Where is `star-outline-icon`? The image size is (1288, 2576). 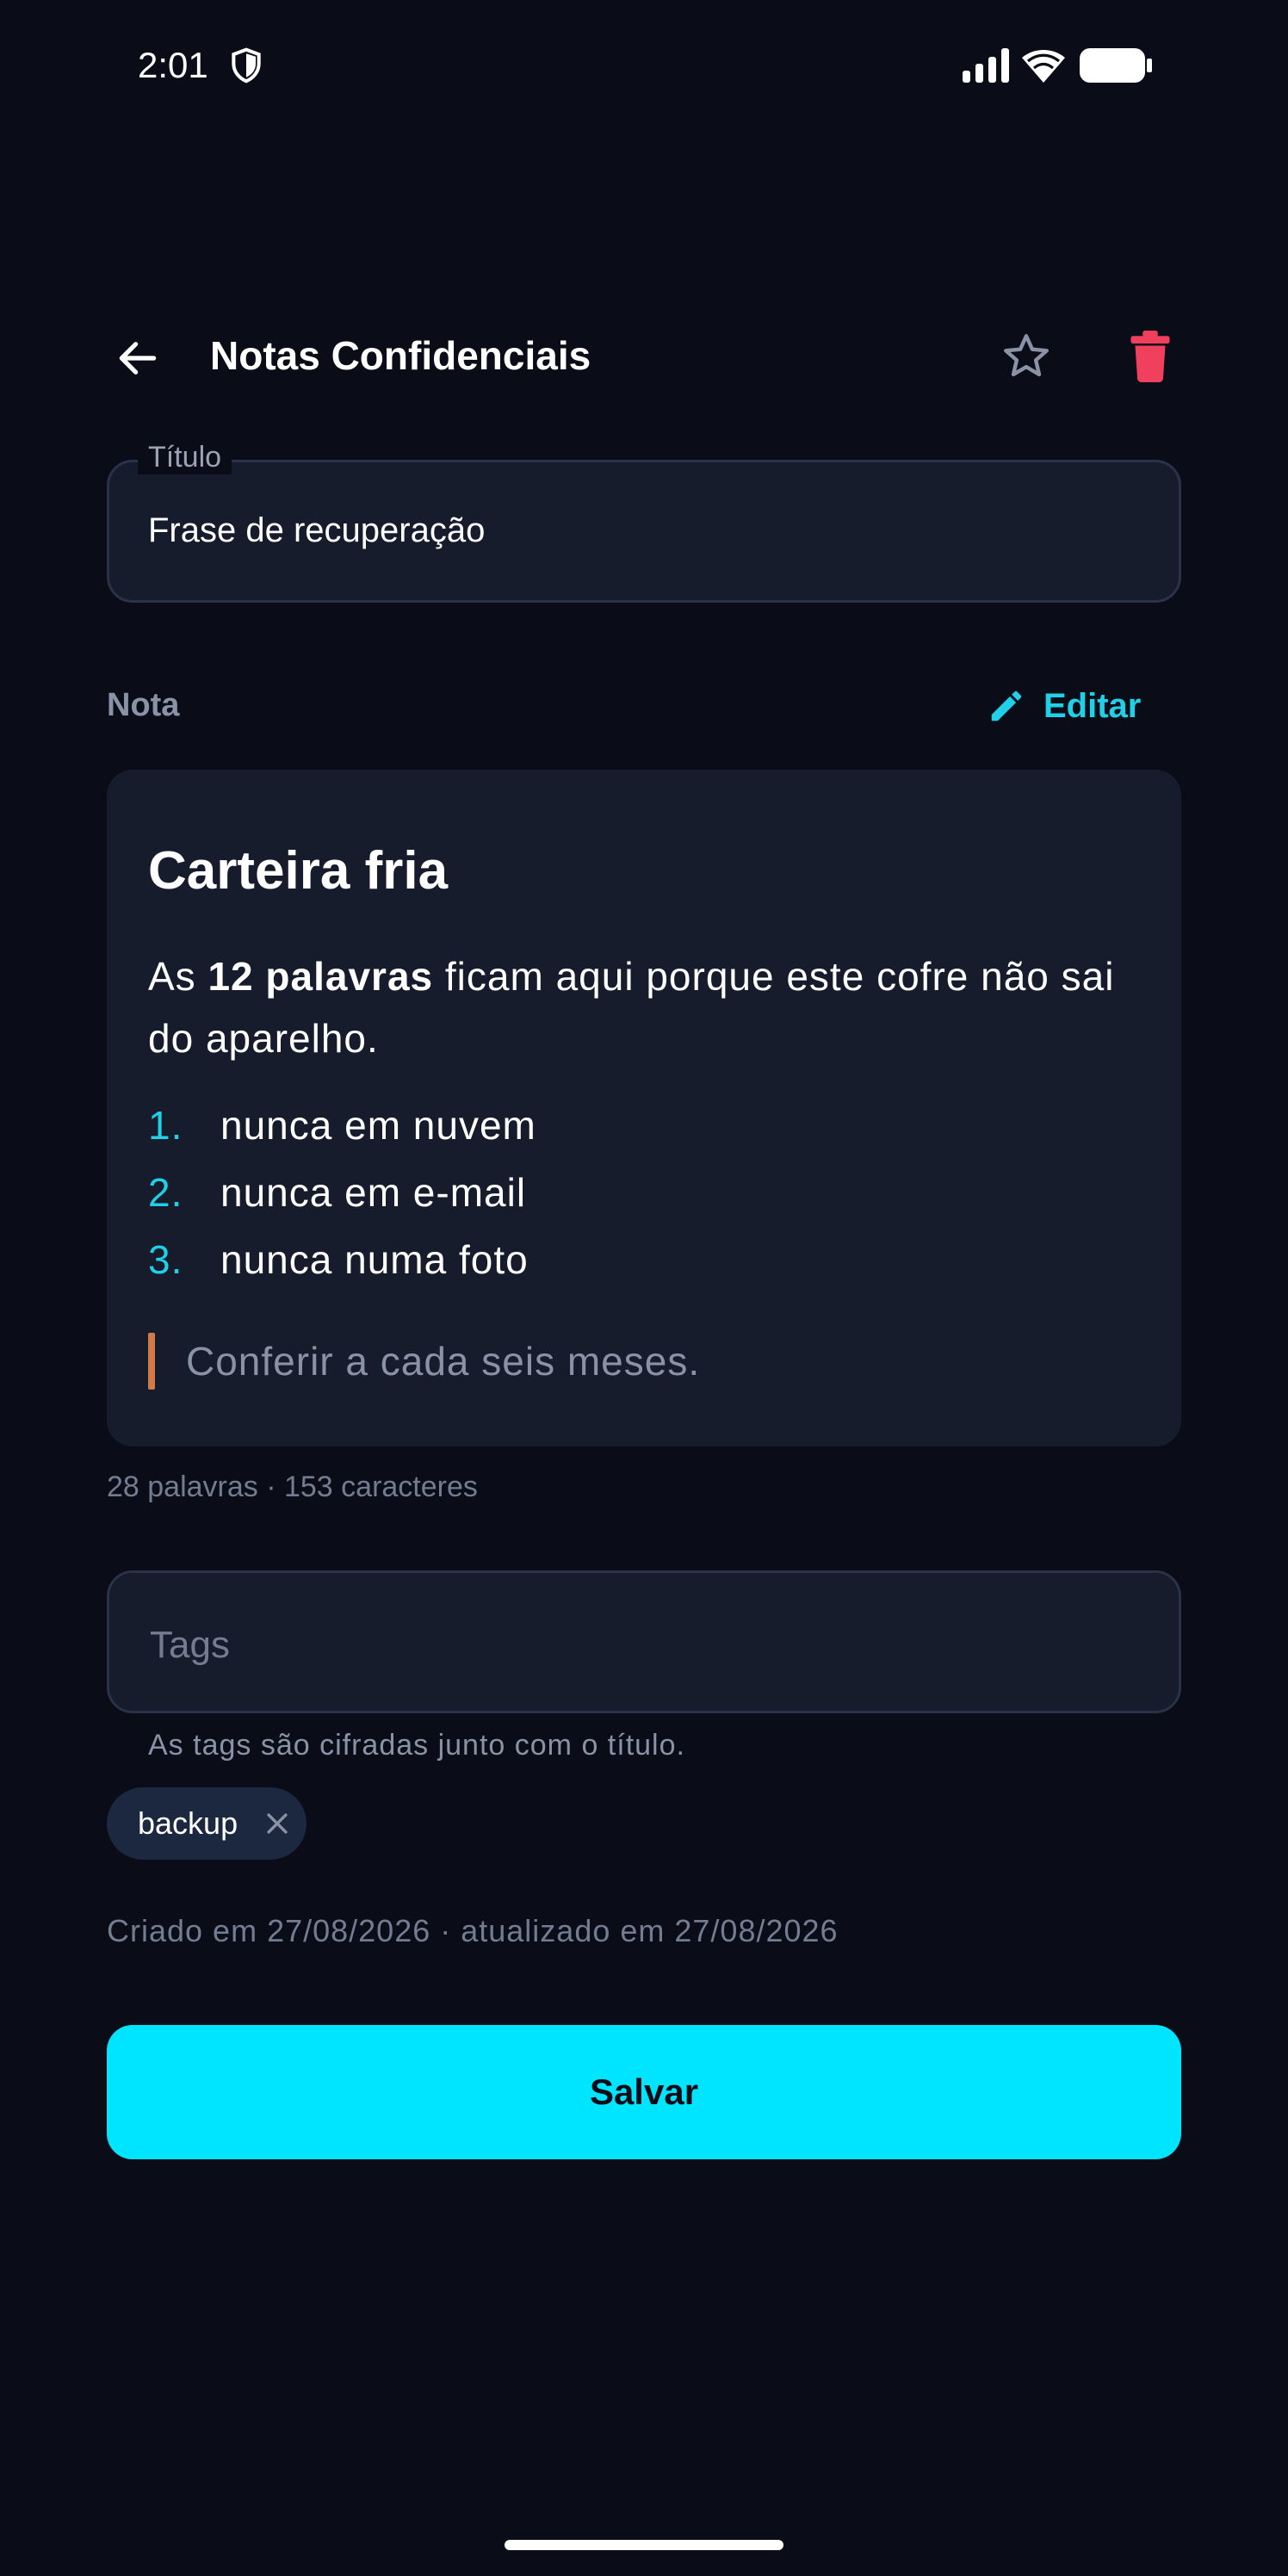 star-outline-icon is located at coordinates (1027, 355).